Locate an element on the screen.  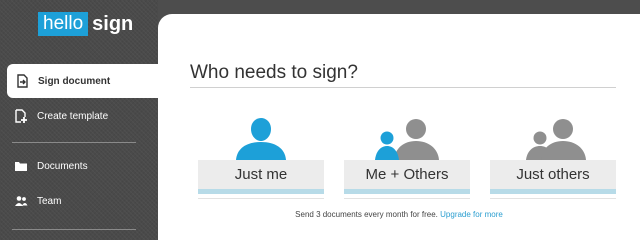
option-label: Just others is located at coordinates (553, 174).